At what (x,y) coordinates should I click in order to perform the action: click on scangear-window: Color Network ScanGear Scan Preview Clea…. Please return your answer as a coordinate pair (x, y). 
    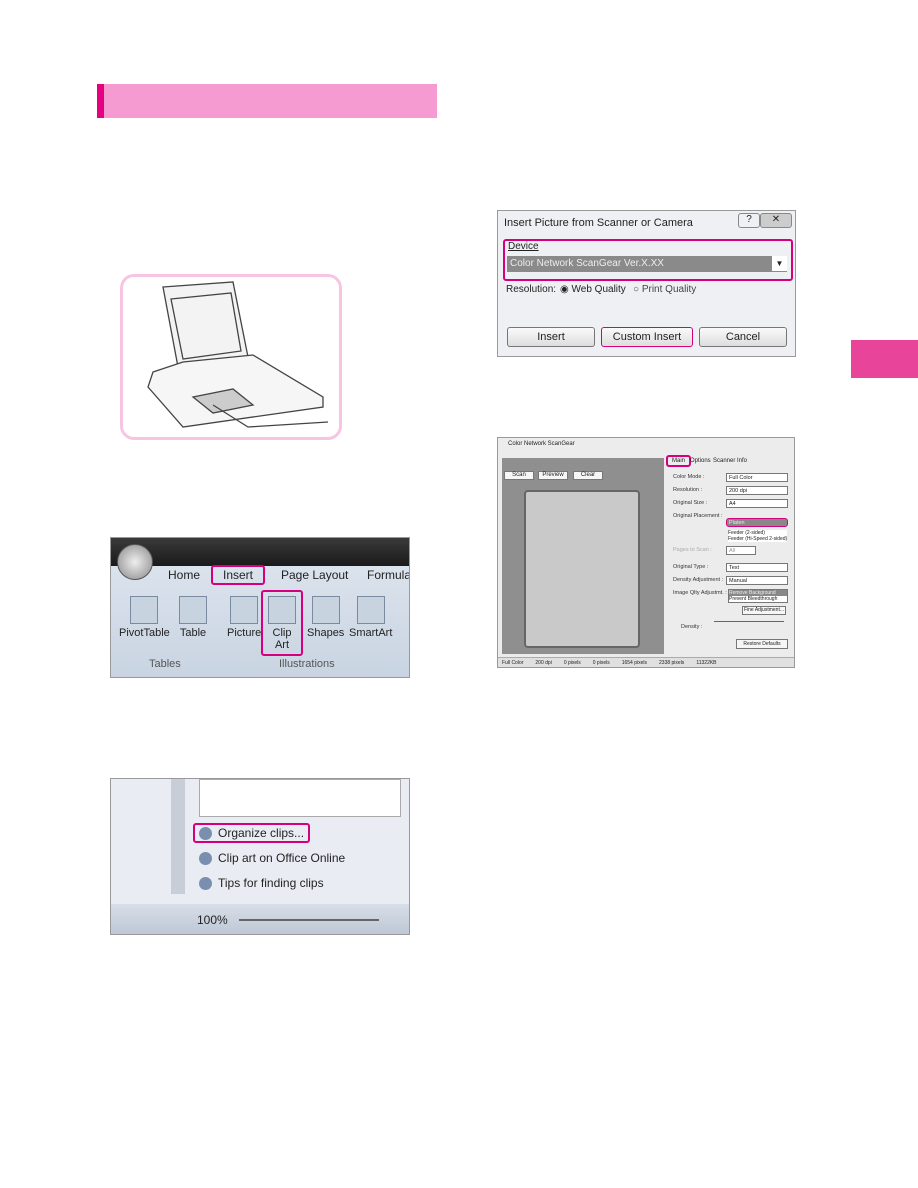
    Looking at the image, I should click on (646, 552).